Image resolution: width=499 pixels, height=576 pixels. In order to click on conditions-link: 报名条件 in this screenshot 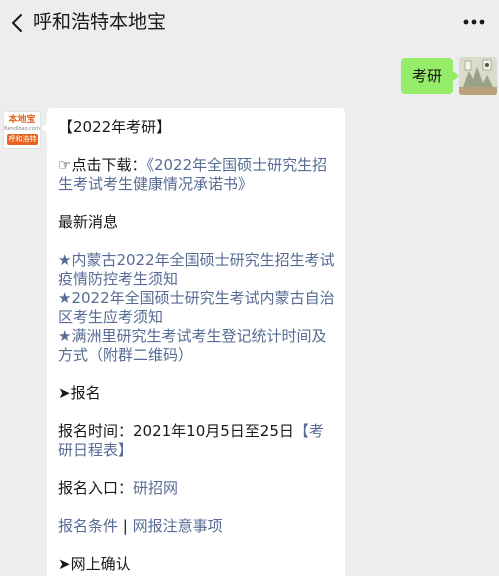, I will do `click(88, 526)`.